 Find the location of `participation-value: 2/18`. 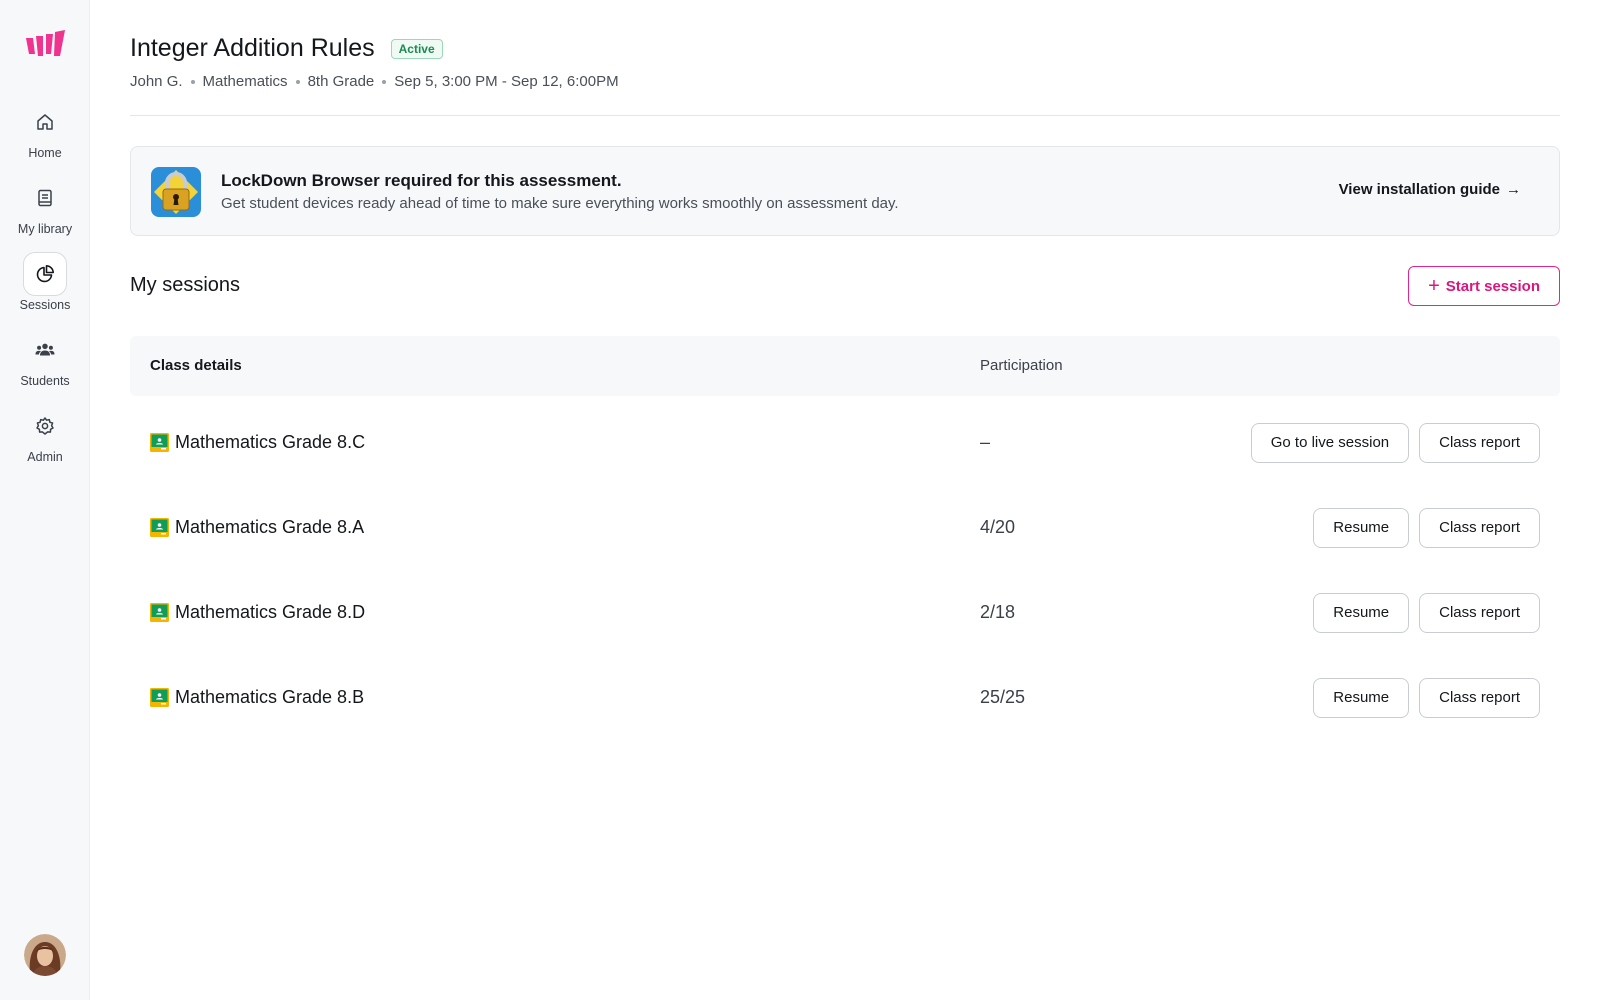

participation-value: 2/18 is located at coordinates (998, 612).